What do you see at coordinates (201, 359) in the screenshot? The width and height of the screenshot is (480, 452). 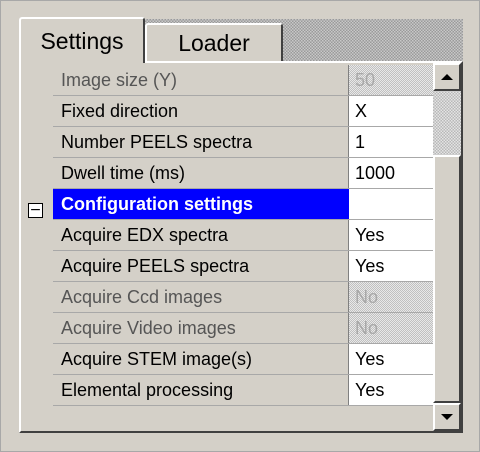 I see `property-name: Acquire STEM image(s)` at bounding box center [201, 359].